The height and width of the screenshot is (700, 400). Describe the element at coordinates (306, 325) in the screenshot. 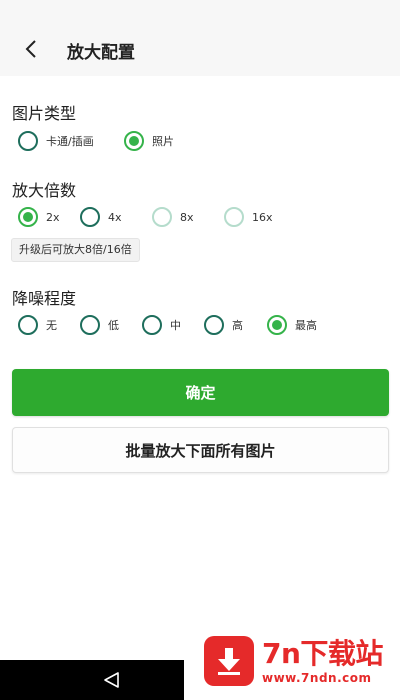

I see `radio-label: 最高` at that location.